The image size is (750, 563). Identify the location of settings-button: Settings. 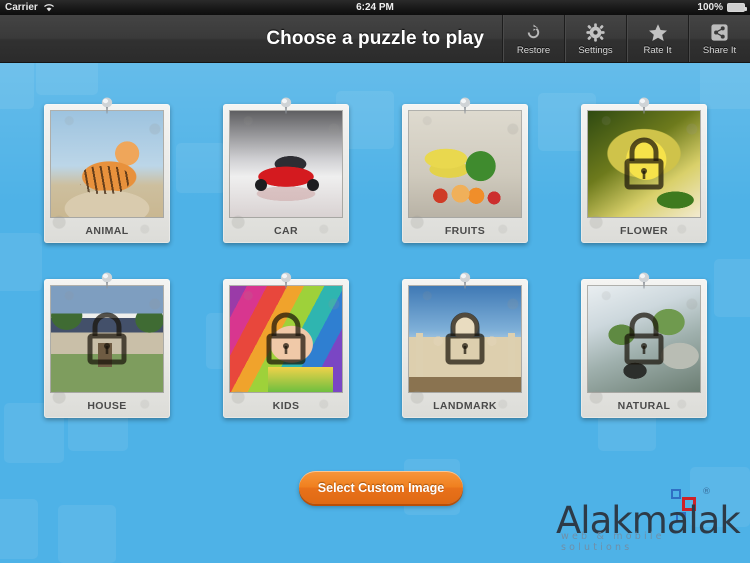
(595, 39).